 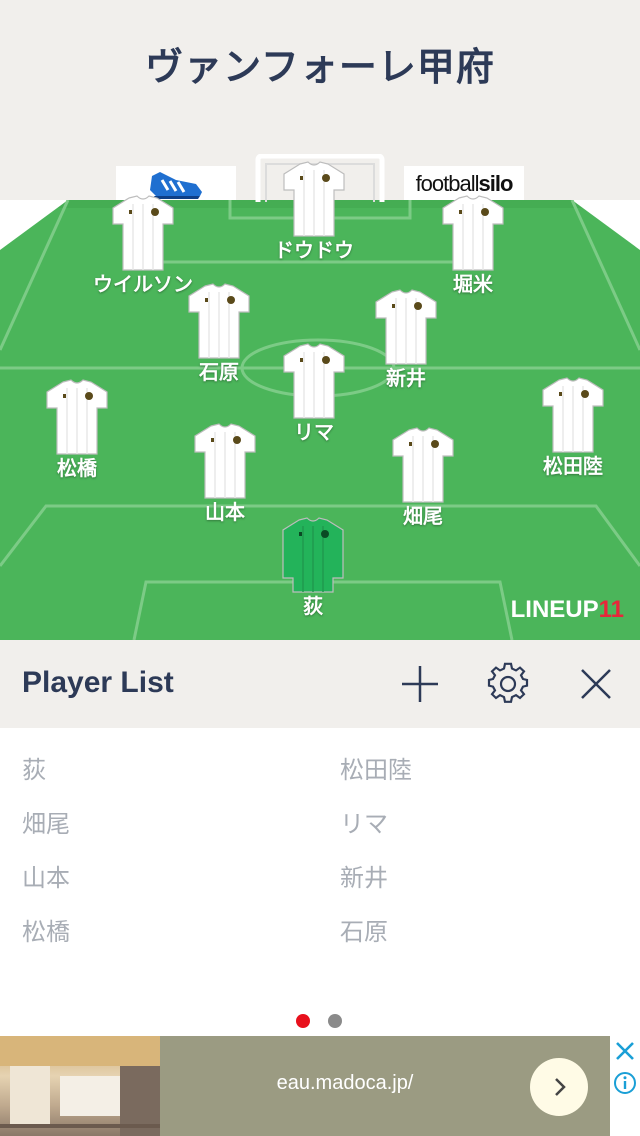 I want to click on player-list-title: Player List, so click(x=98, y=682).